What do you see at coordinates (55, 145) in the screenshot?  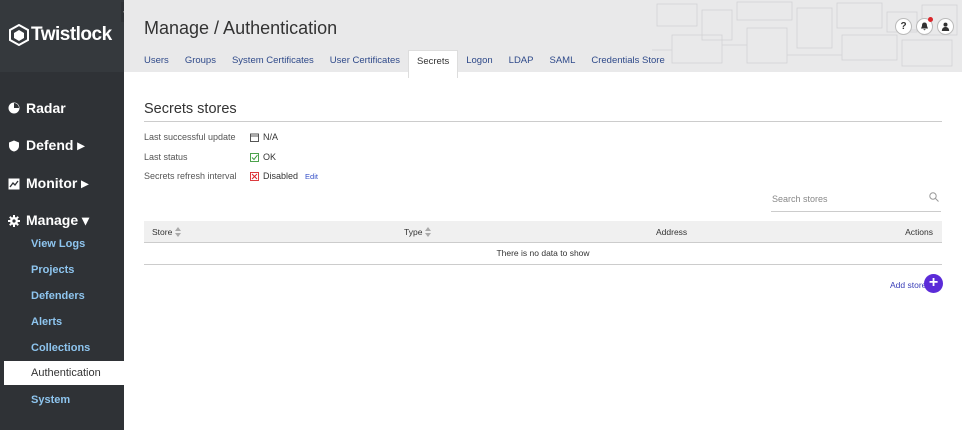 I see `nav-label: Defend ▸` at bounding box center [55, 145].